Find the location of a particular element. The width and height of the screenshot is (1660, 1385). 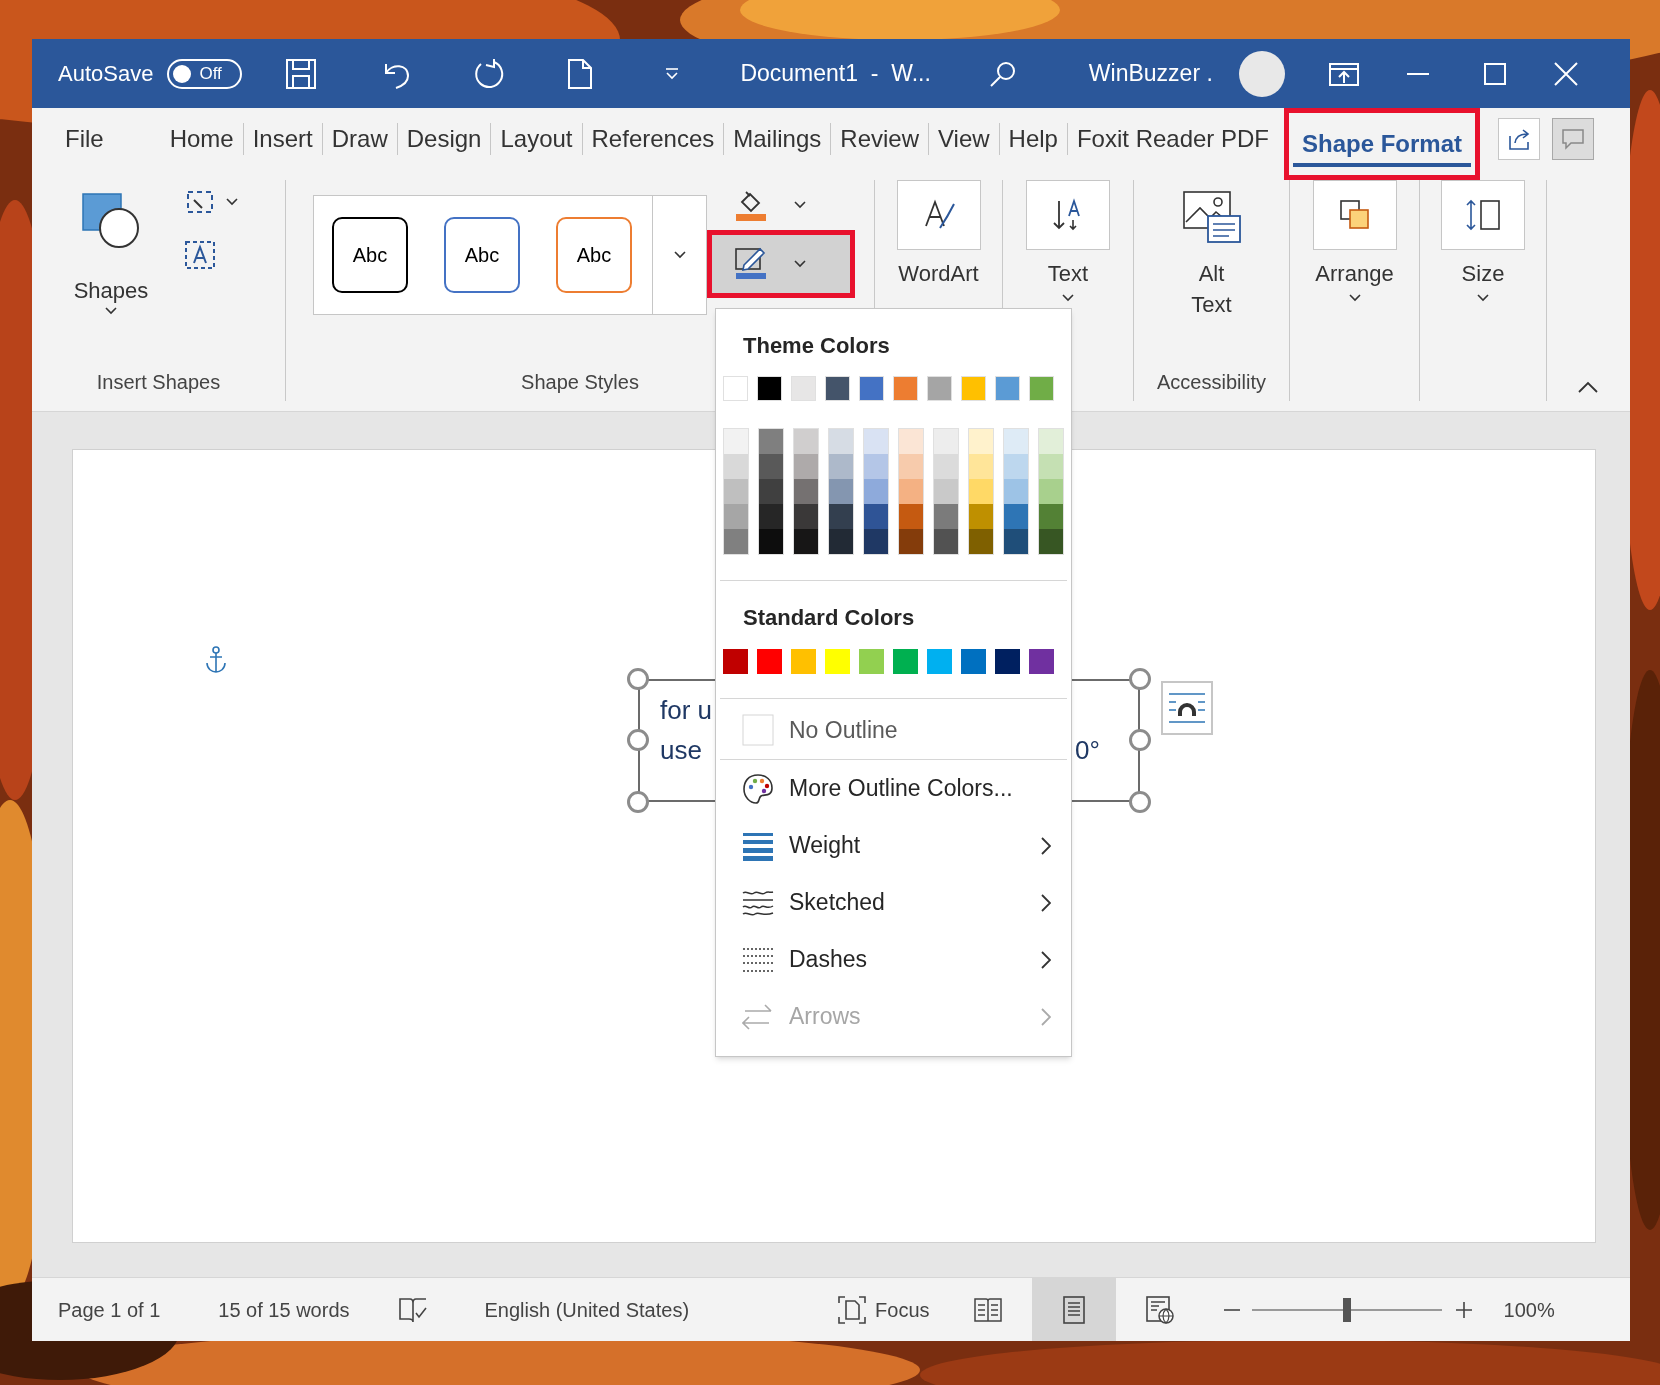

alt-text-button: Alt Text is located at coordinates (1211, 255).